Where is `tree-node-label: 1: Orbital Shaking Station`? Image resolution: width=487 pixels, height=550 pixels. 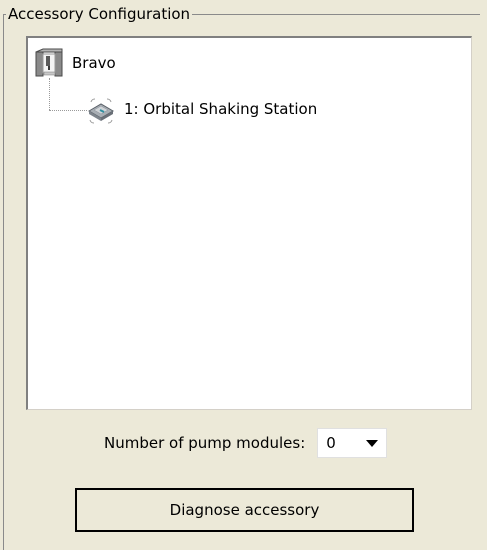
tree-node-label: 1: Orbital Shaking Station is located at coordinates (221, 109).